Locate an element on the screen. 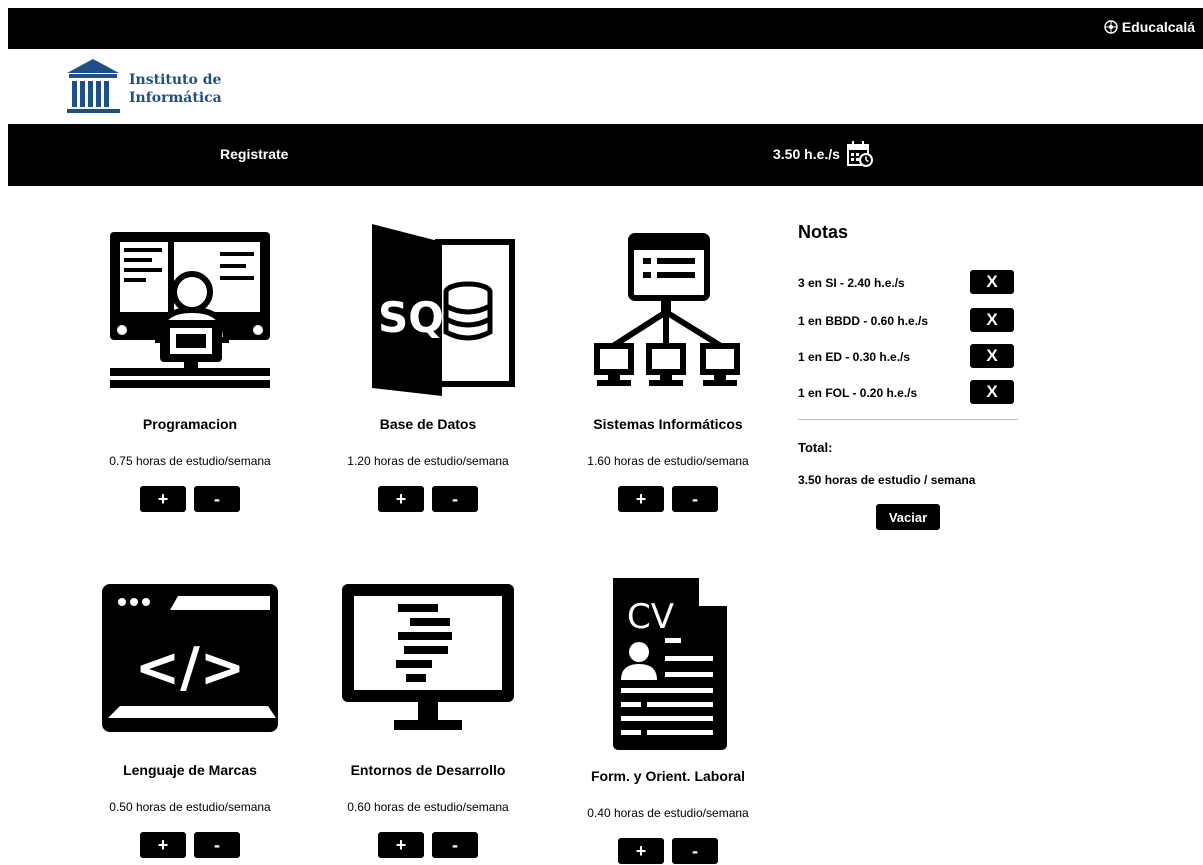  total-label: Total: is located at coordinates (815, 447).